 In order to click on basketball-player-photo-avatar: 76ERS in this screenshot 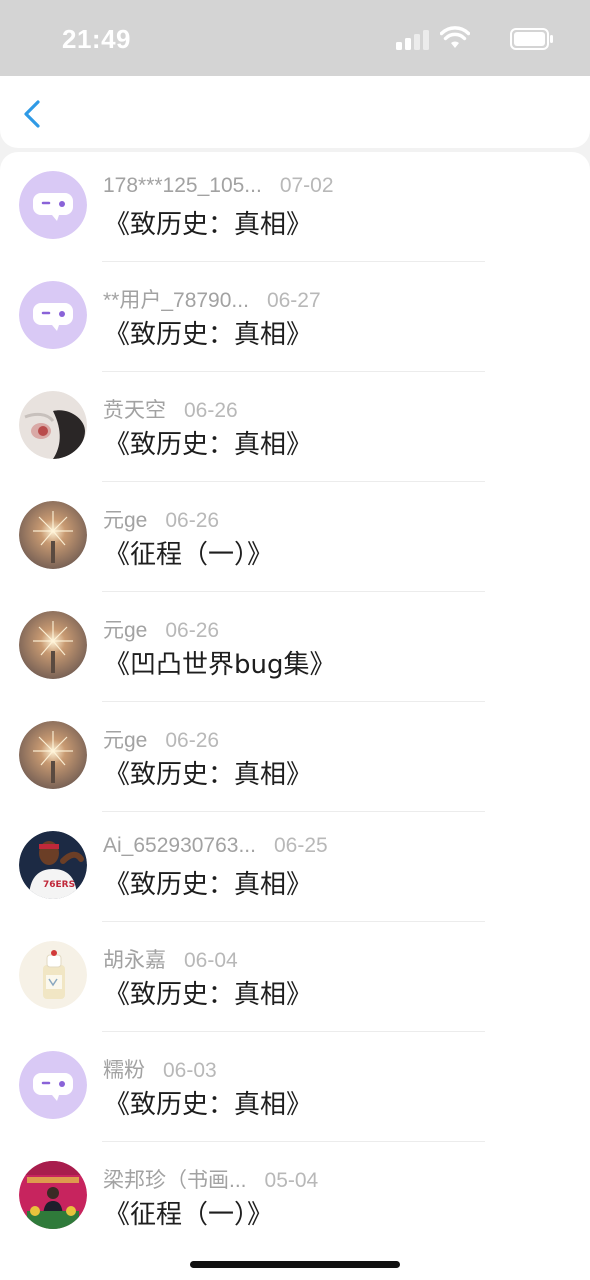, I will do `click(53, 865)`.